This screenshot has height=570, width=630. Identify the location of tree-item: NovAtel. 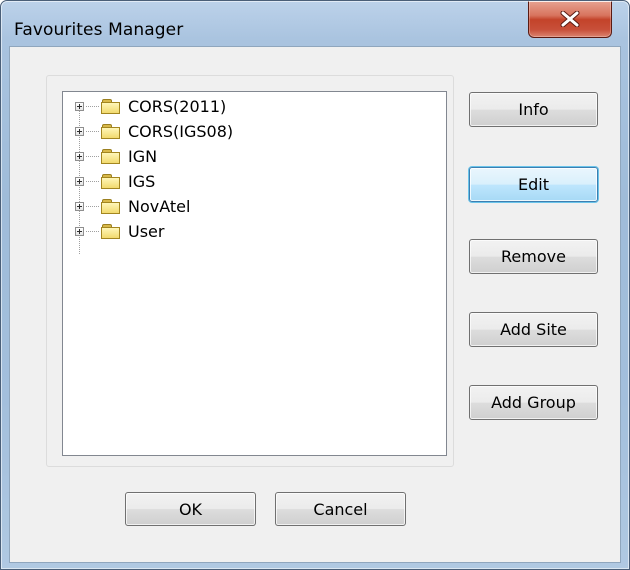
(132, 206).